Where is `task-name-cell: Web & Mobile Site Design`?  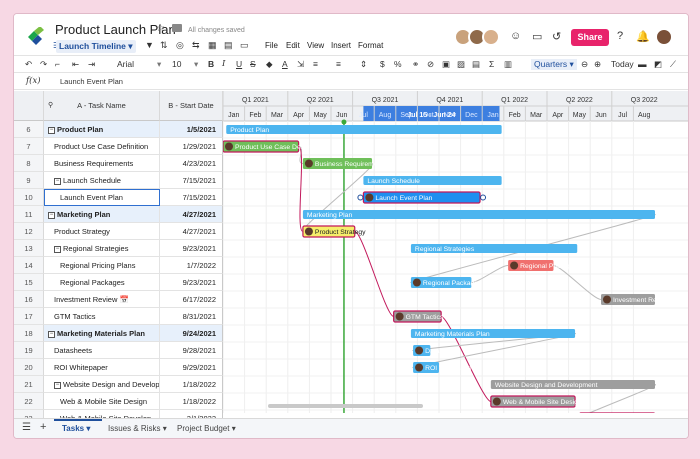 task-name-cell: Web & Mobile Site Design is located at coordinates (102, 401).